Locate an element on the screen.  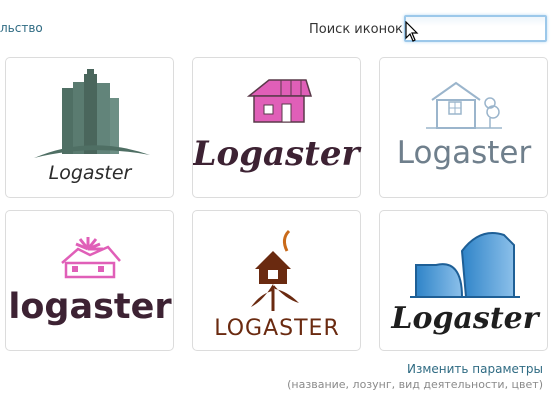
logo-text: logaster is located at coordinates (90, 307).